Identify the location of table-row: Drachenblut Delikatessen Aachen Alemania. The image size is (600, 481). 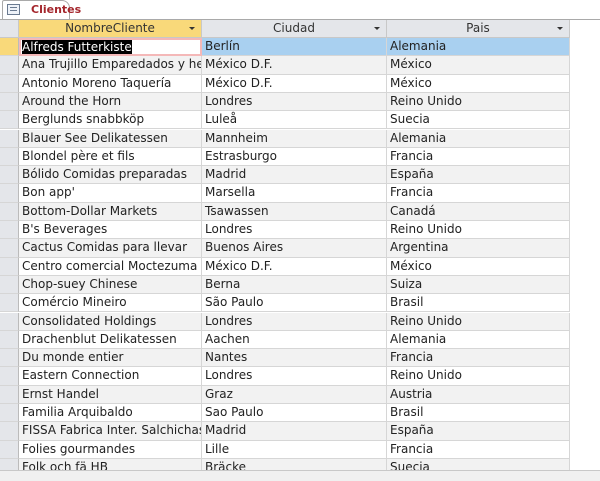
(285, 340).